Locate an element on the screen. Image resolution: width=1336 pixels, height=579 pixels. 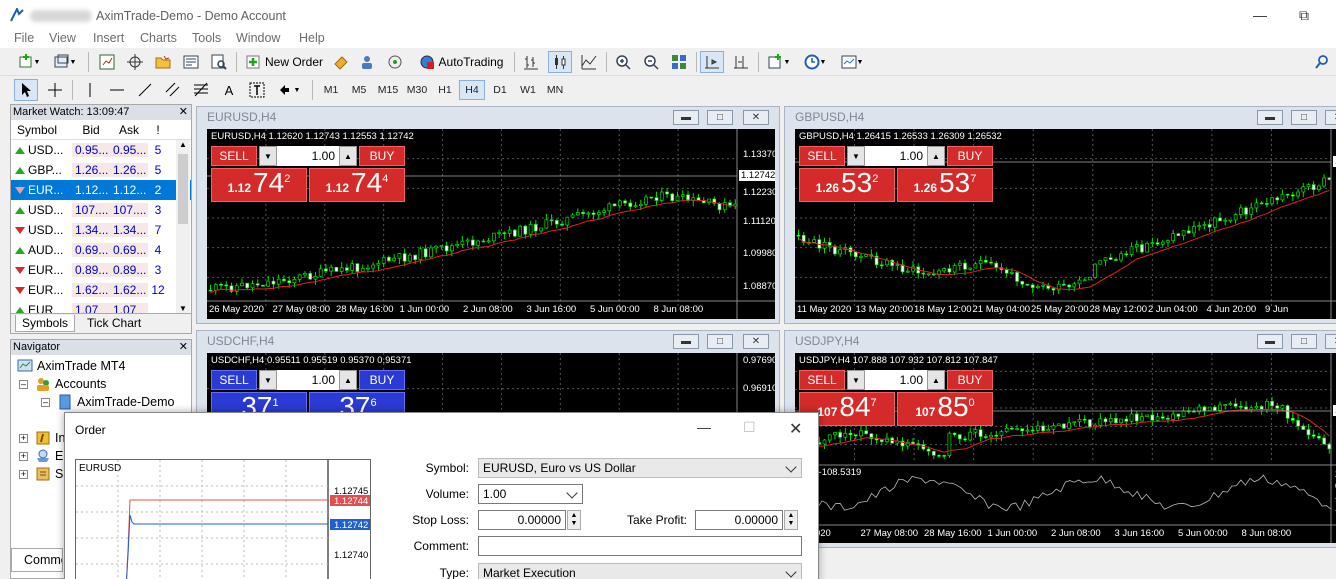
tf-w1: W1 is located at coordinates (528, 90).